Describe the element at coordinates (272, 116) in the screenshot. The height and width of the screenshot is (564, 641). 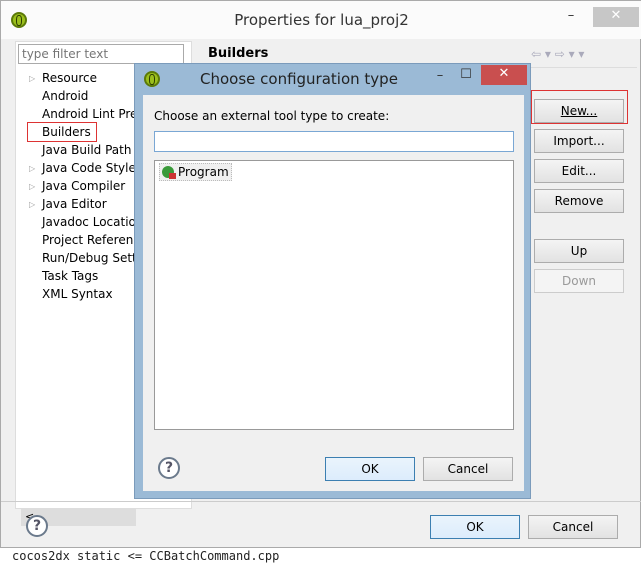
I see `dialog-prompt: Choose an external tool type to create:` at that location.